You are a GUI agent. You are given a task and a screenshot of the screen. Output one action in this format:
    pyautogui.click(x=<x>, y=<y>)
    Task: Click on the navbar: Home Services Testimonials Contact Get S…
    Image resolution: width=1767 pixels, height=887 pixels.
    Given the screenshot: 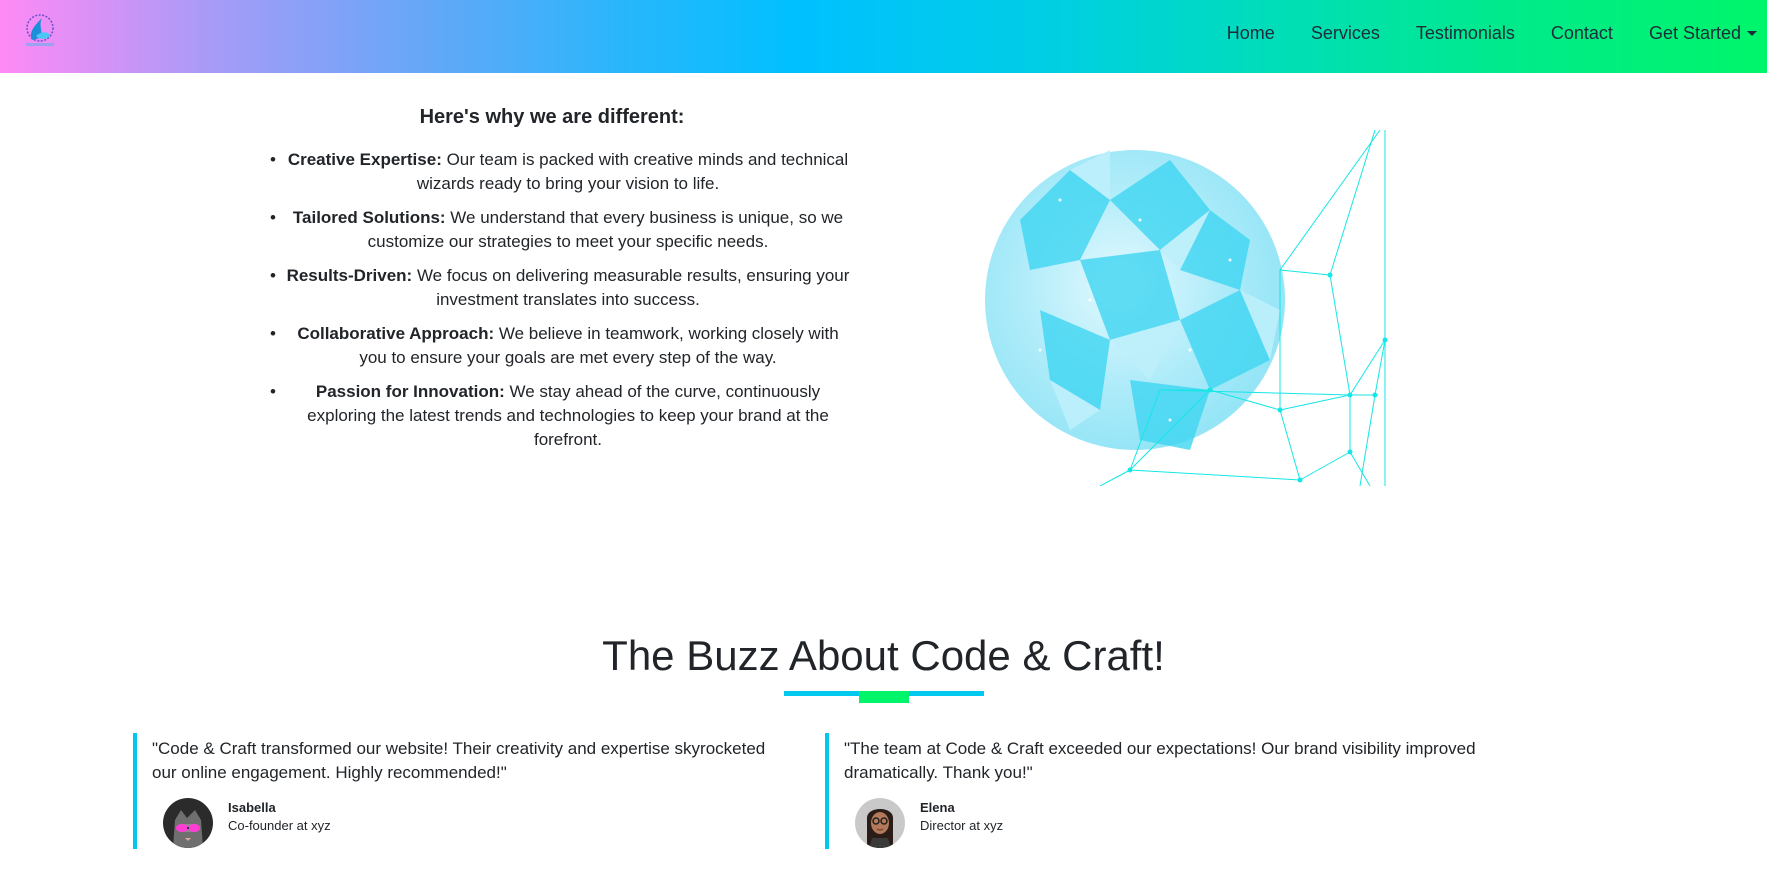 What is the action you would take?
    pyautogui.click(x=883, y=36)
    